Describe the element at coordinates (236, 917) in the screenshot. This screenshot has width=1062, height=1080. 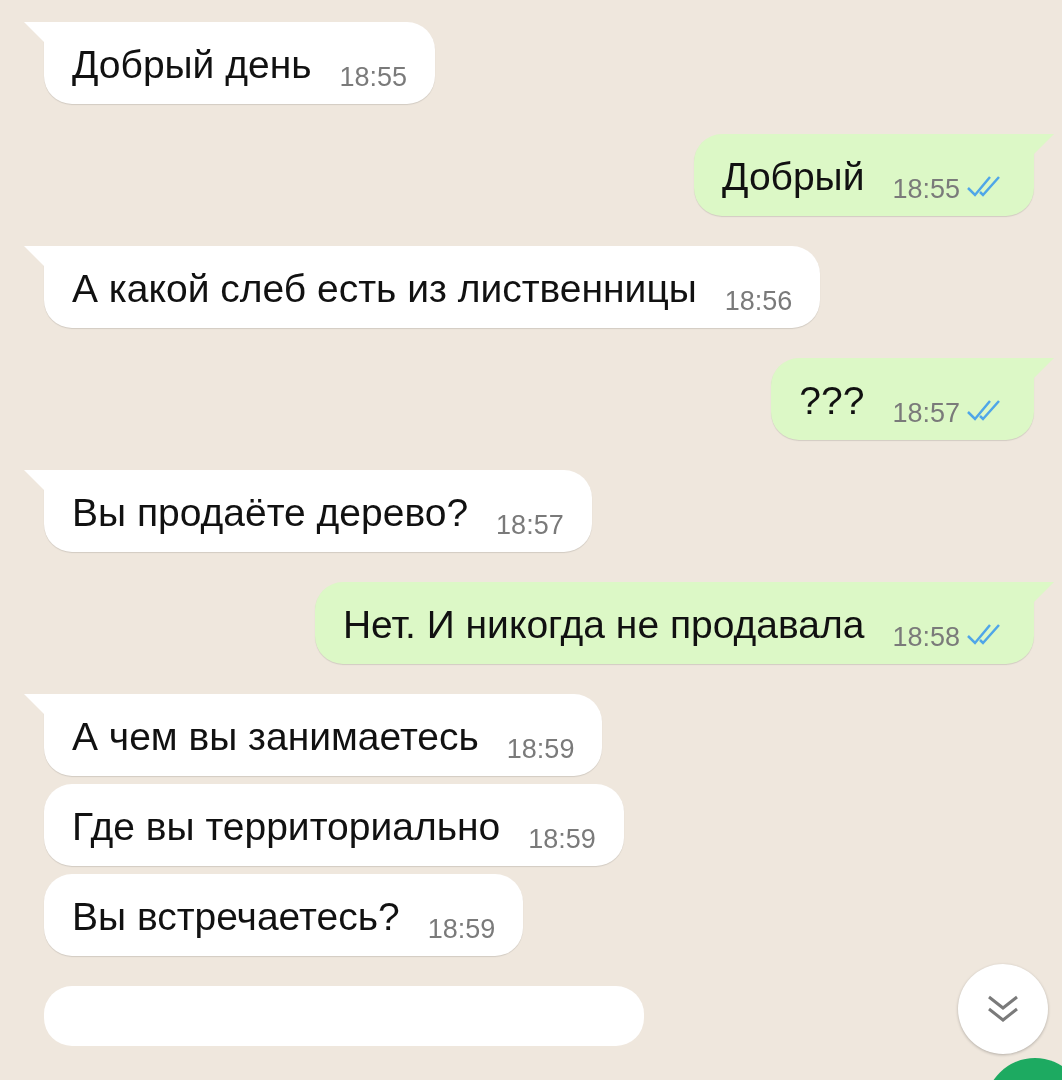
I see `message-text: Вы встречаетесь?` at that location.